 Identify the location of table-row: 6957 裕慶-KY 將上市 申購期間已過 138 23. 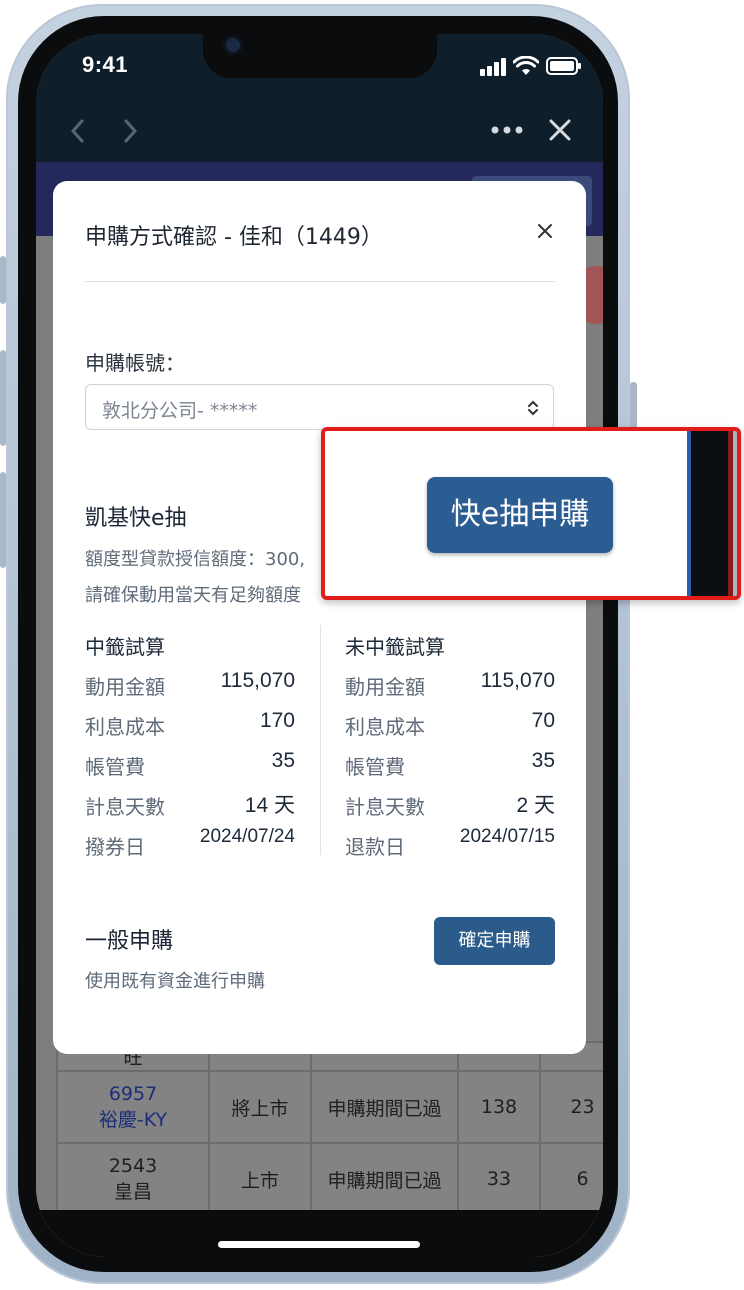
(329, 1107).